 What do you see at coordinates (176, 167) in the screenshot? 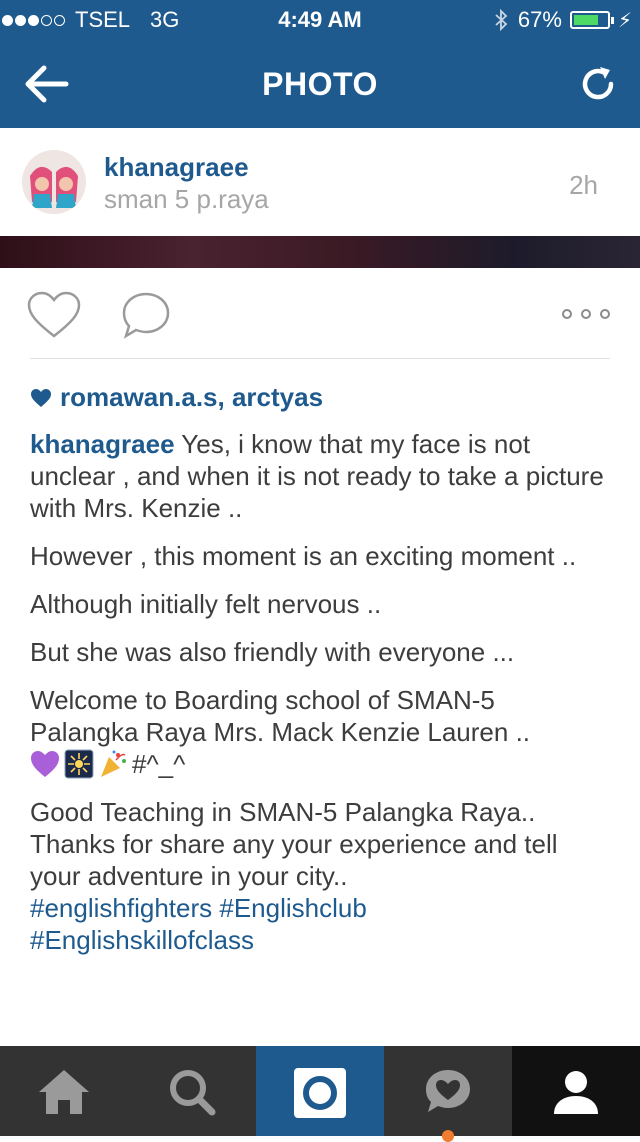
I see `post-username: khanagraee` at bounding box center [176, 167].